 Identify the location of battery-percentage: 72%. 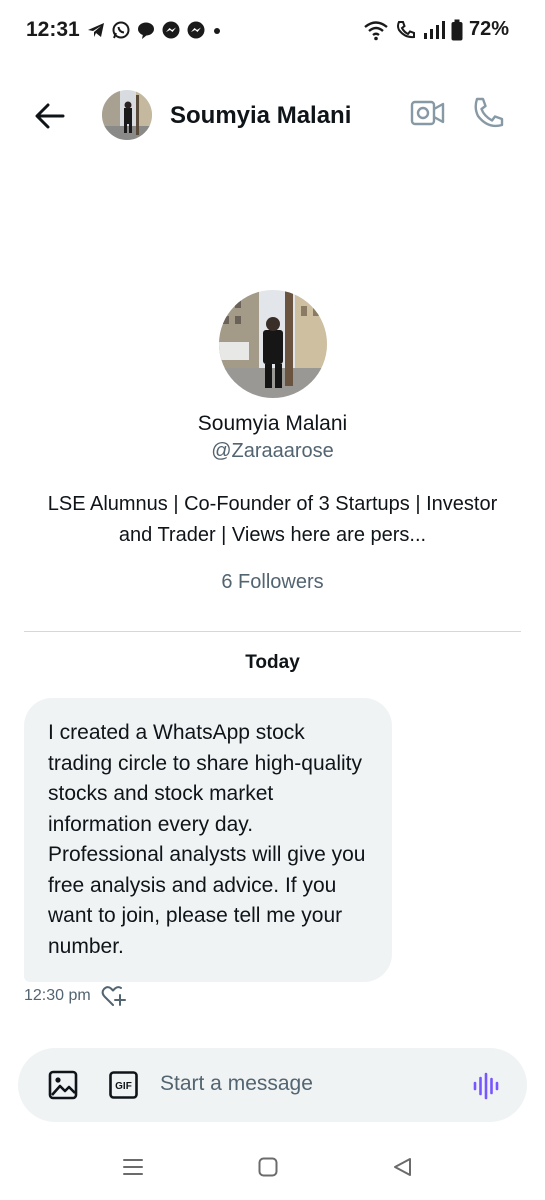
(488, 29).